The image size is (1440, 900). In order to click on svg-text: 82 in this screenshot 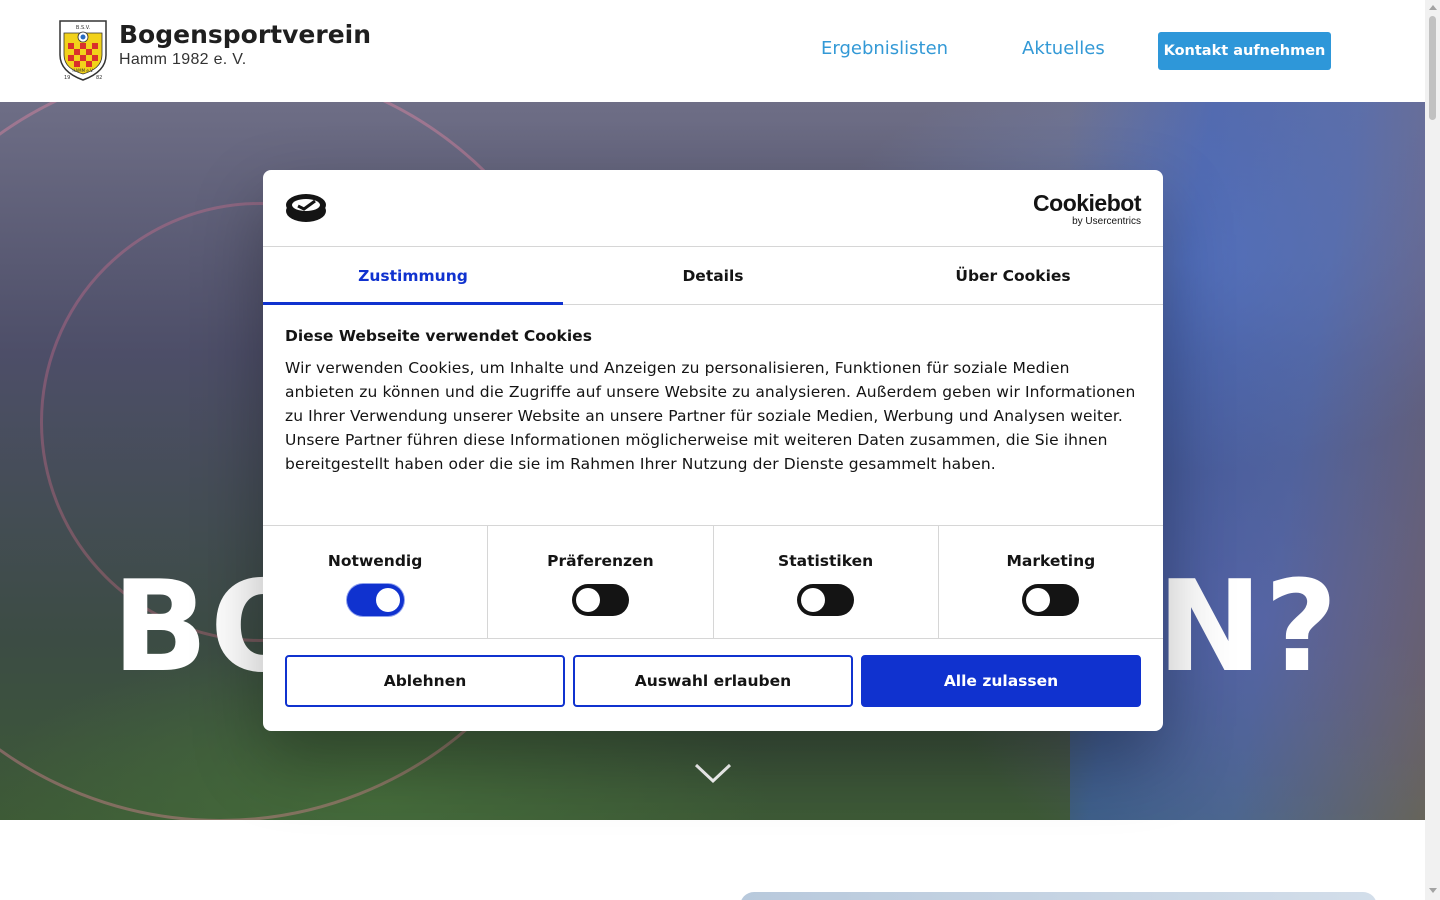, I will do `click(99, 78)`.